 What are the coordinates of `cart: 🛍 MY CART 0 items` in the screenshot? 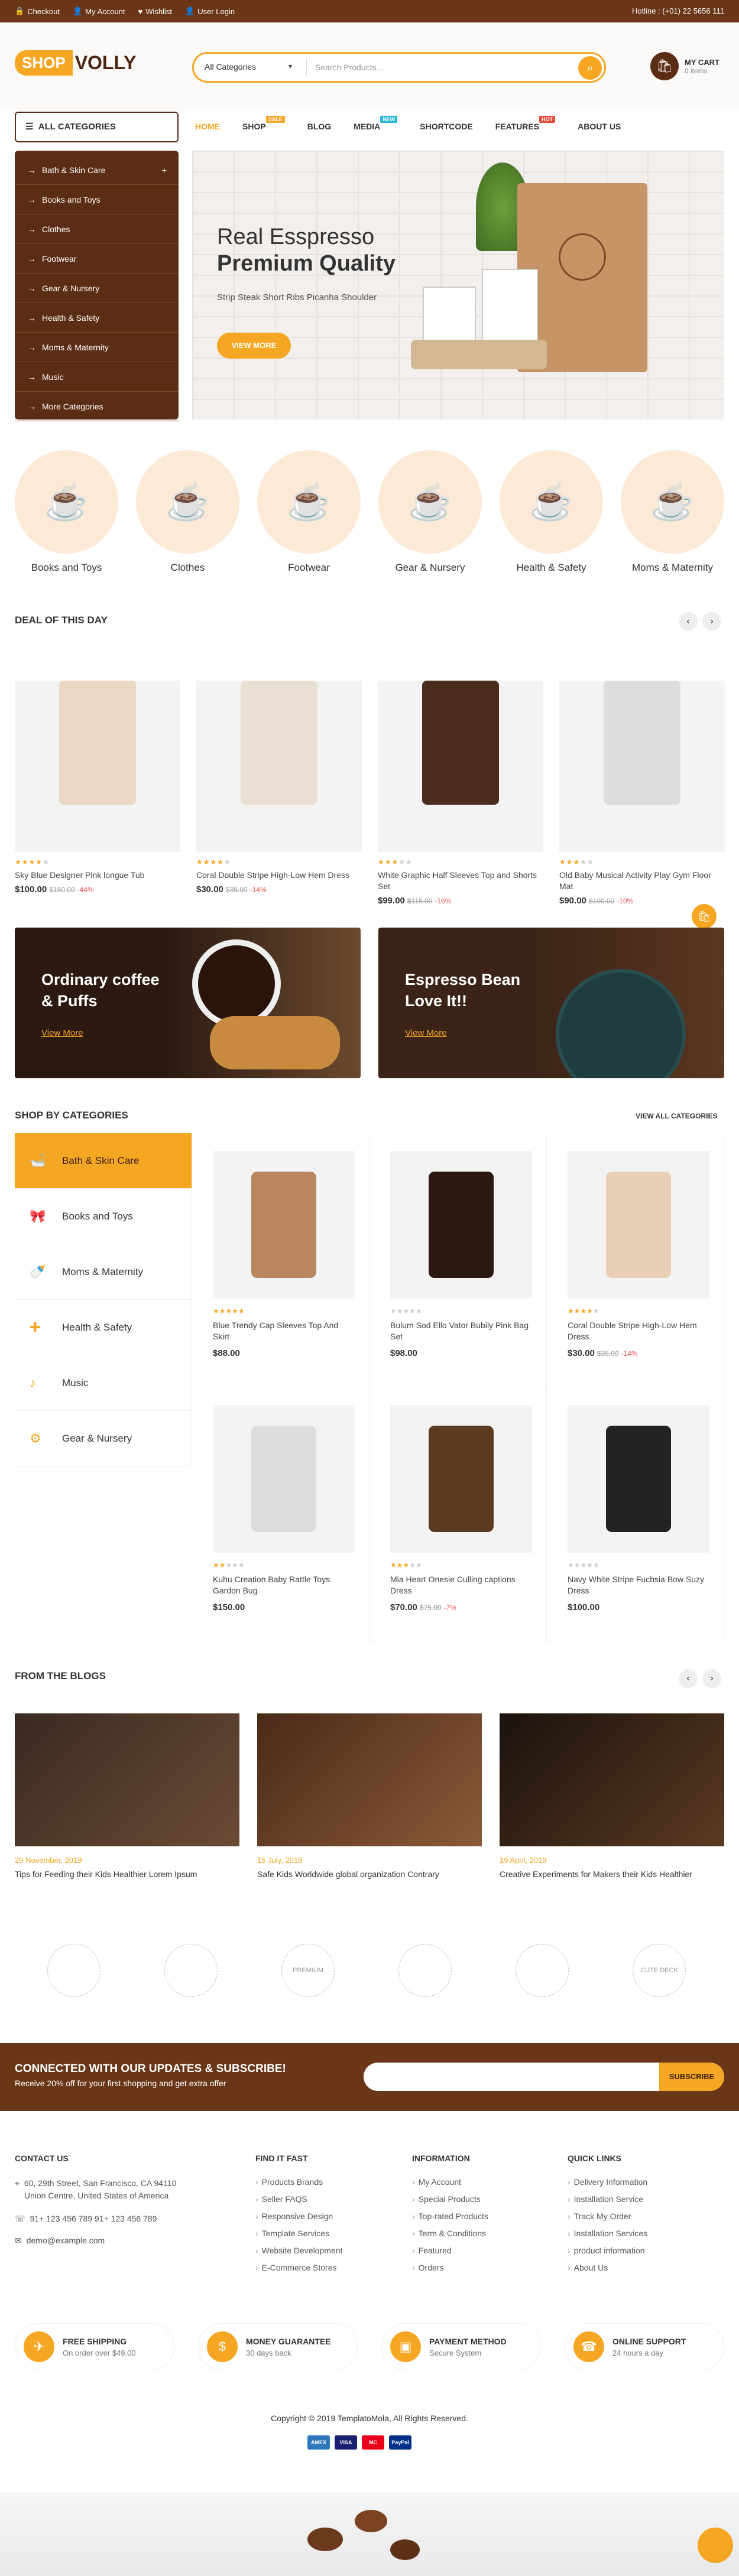 It's located at (684, 66).